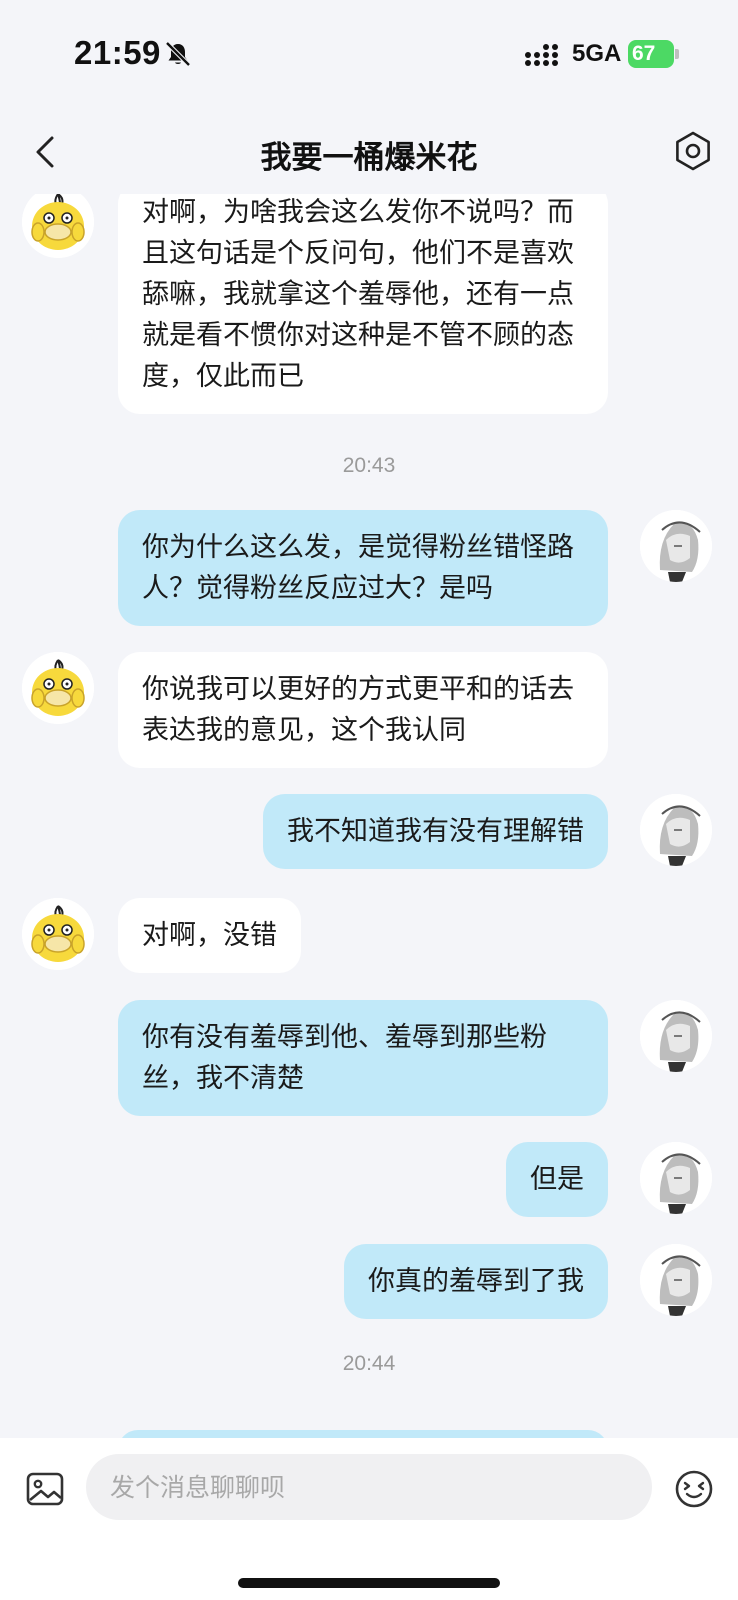 Image resolution: width=738 pixels, height=1600 pixels. What do you see at coordinates (363, 1058) in the screenshot?
I see `message-bubble-outgoing: 你有没有羞辱到他、羞辱到那些粉丝，我不清楚` at bounding box center [363, 1058].